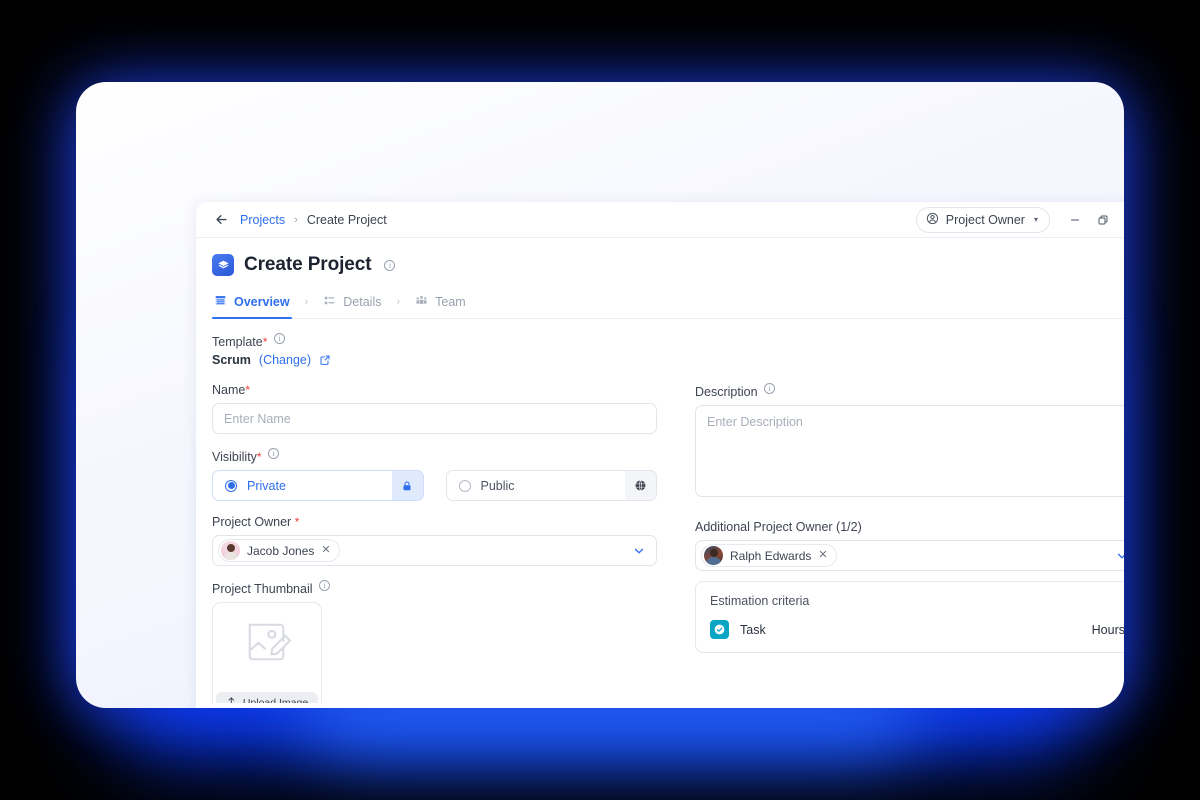  Describe the element at coordinates (1107, 629) in the screenshot. I see `estimation-row-unit: Hours` at that location.